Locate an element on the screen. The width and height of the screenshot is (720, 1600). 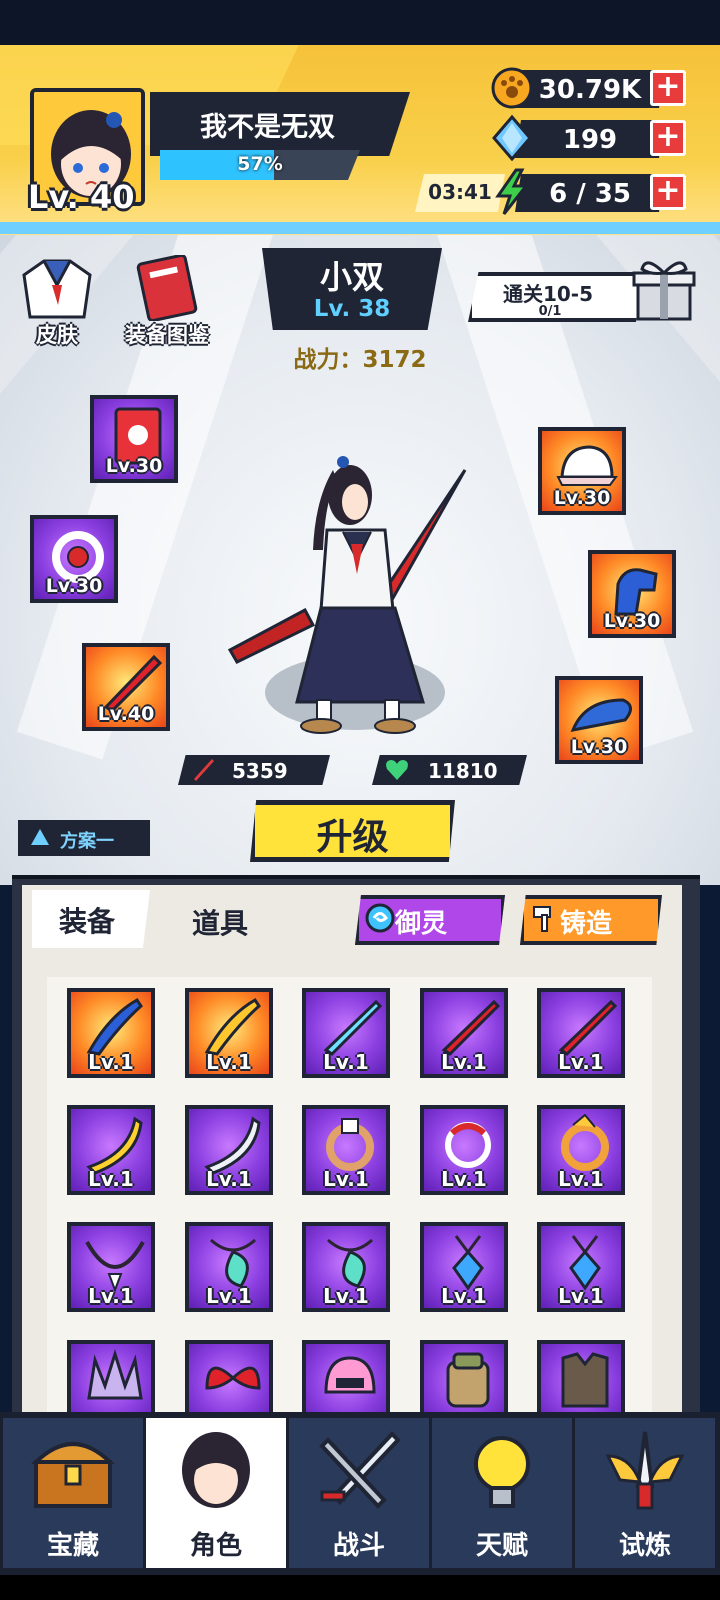
winged-sword-icon is located at coordinates (645, 1470).